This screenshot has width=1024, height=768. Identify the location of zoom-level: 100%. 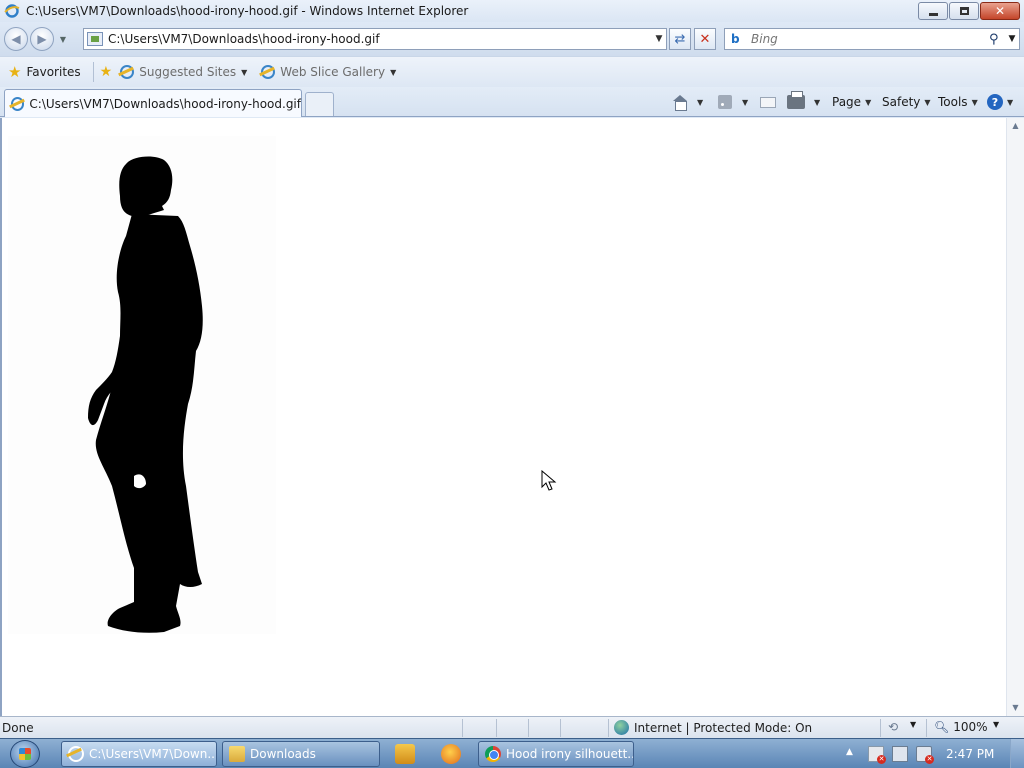
(970, 727).